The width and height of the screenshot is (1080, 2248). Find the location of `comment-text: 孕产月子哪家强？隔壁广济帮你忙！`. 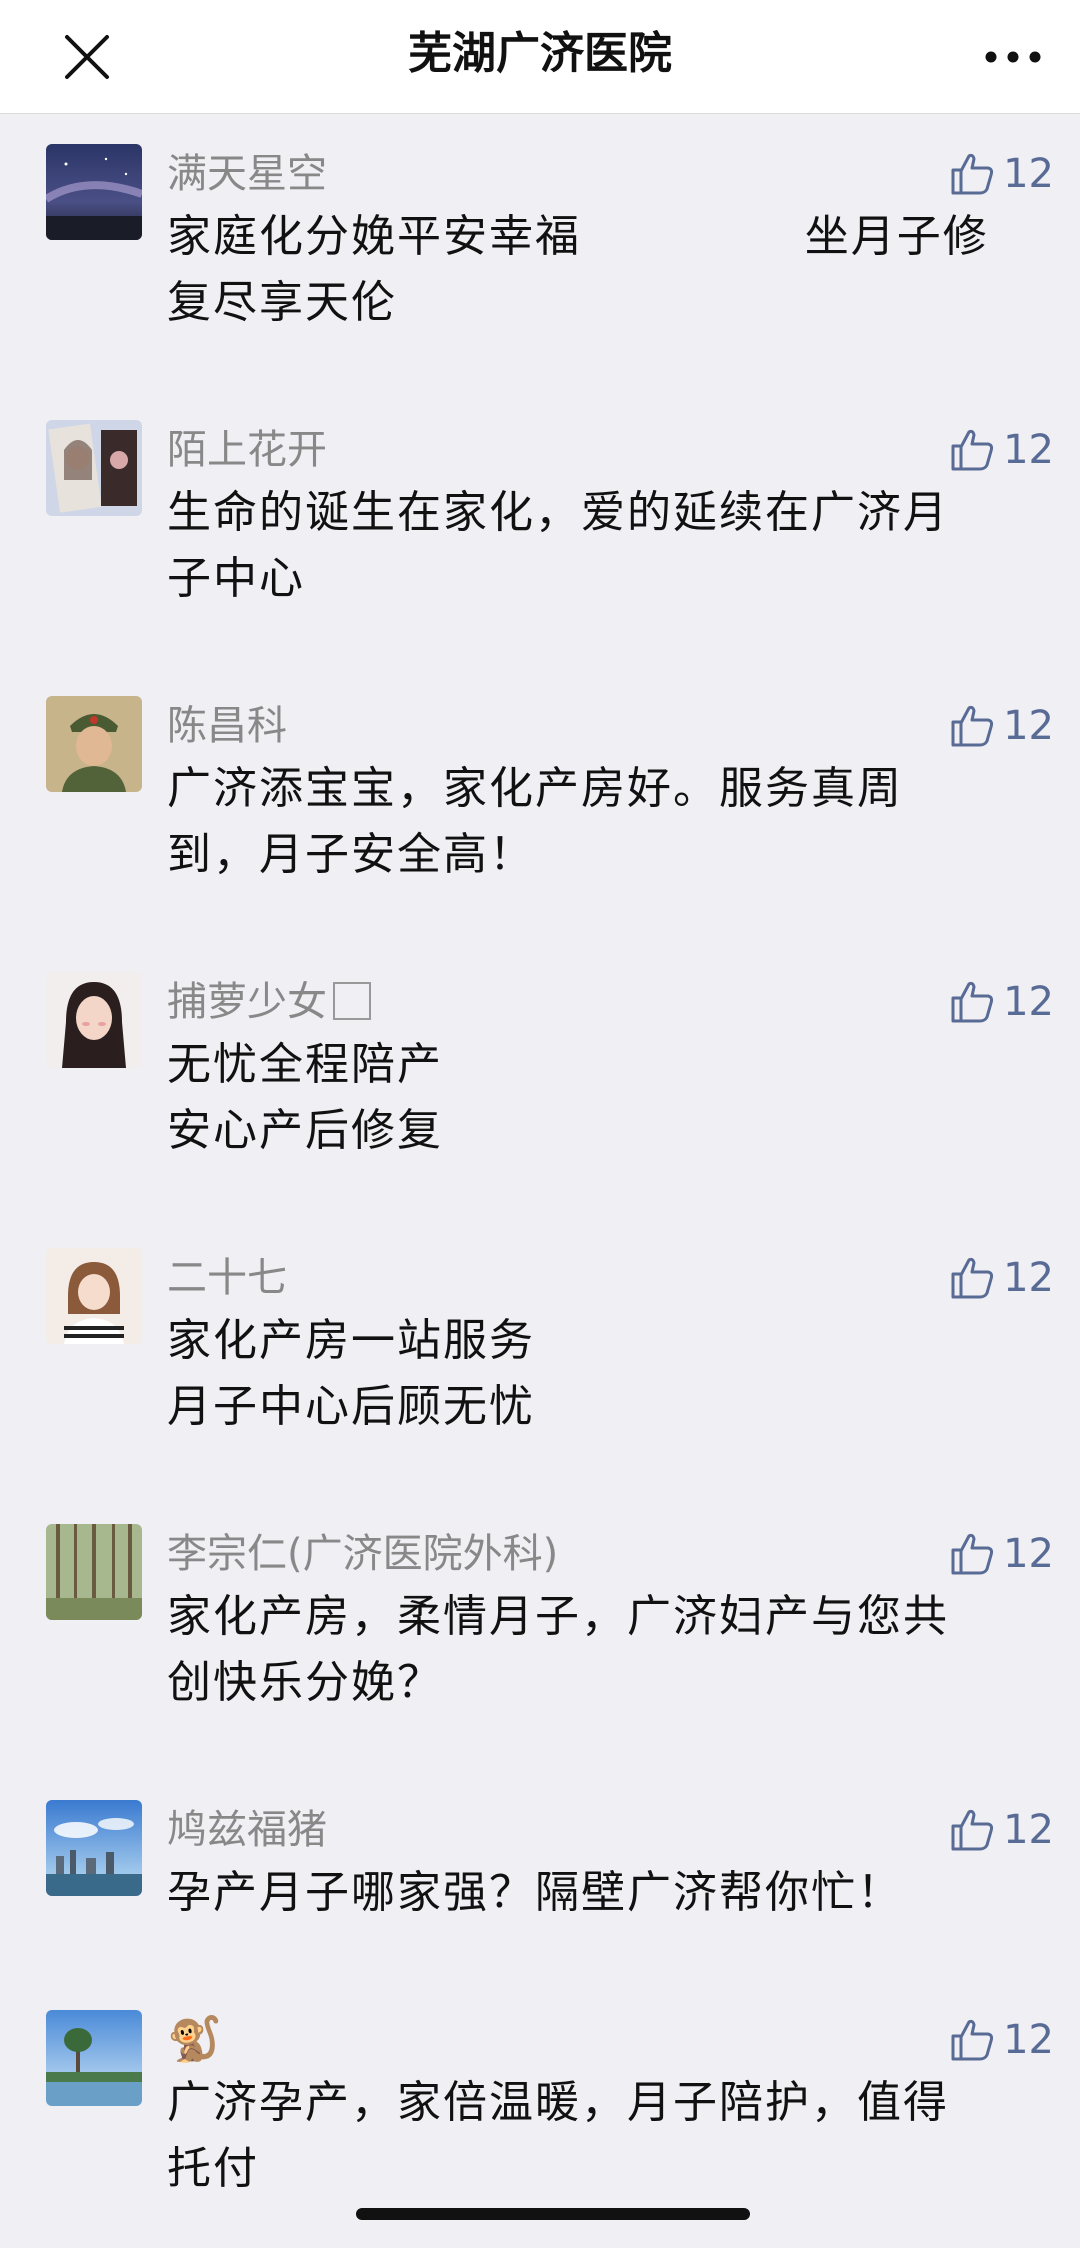

comment-text: 孕产月子哪家强？隔壁广济帮你忙！ is located at coordinates (535, 1892).